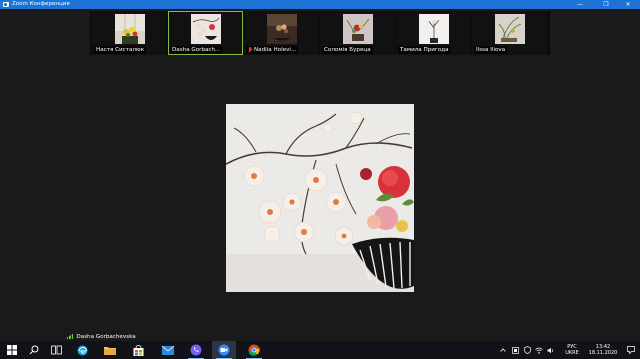 The height and width of the screenshot is (359, 640). Describe the element at coordinates (539, 350) in the screenshot. I see `network-wifi-icon` at that location.